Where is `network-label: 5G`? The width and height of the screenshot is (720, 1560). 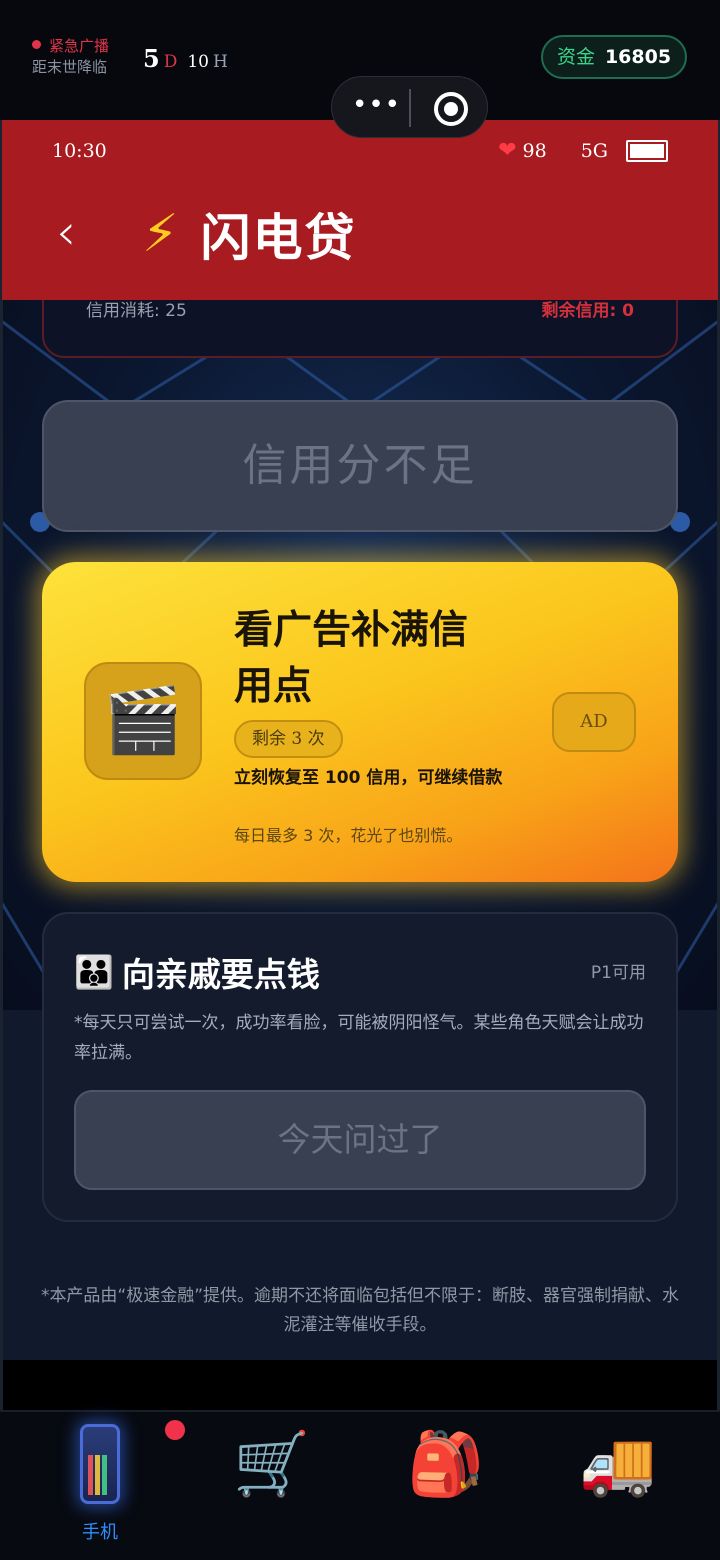 network-label: 5G is located at coordinates (594, 150).